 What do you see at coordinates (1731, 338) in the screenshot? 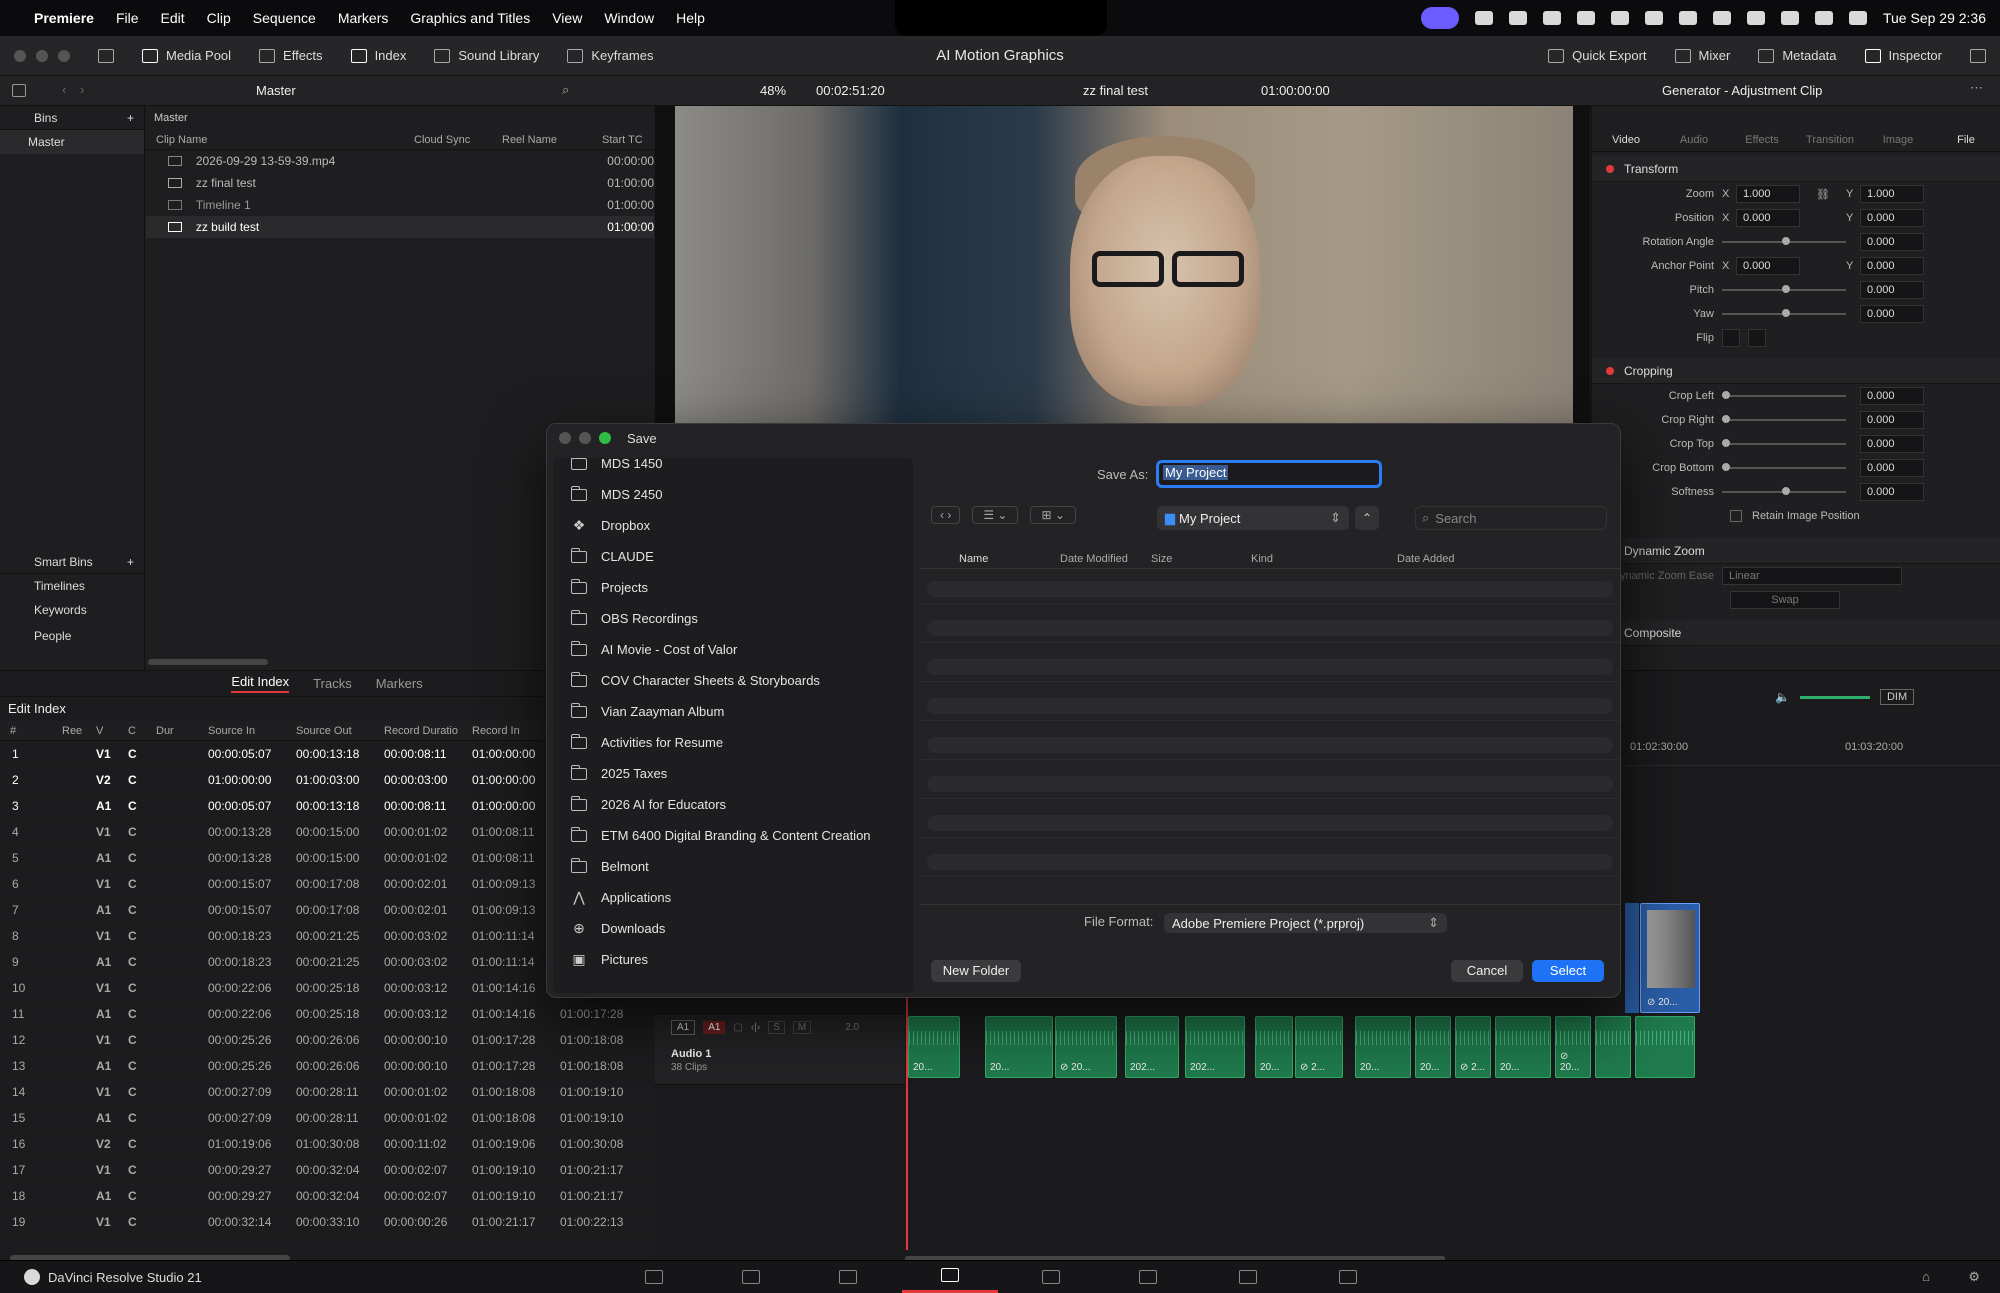
I see `flip-horizontal-icon` at bounding box center [1731, 338].